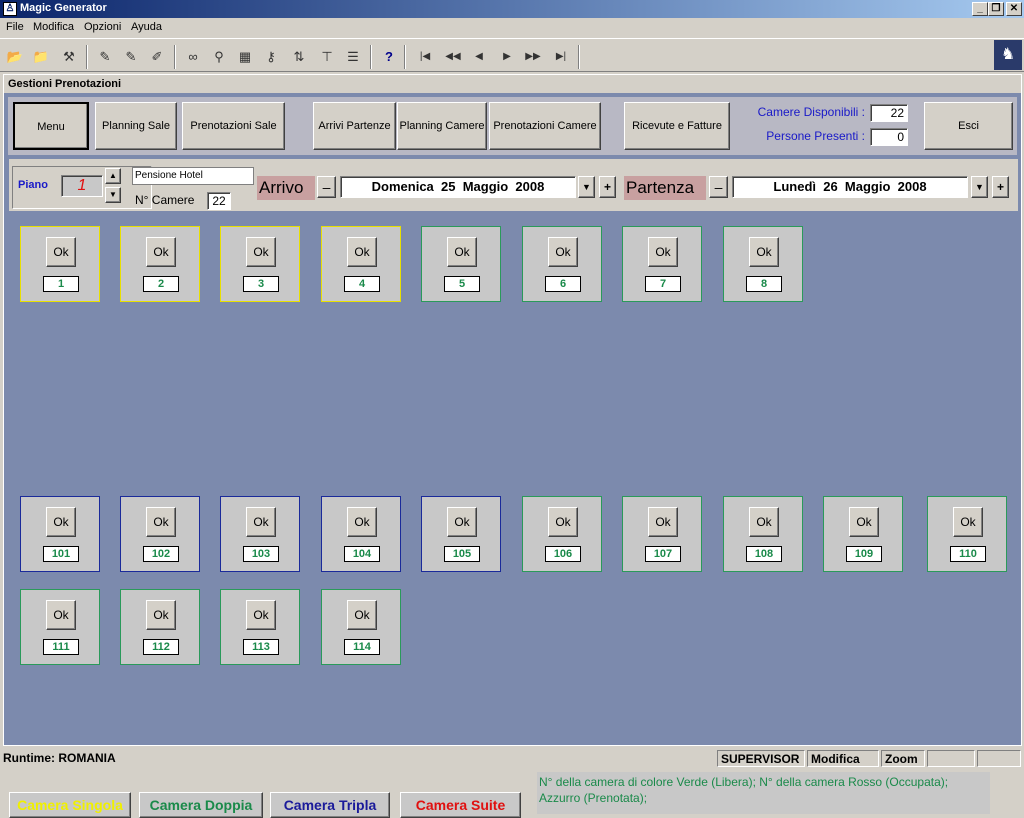 The height and width of the screenshot is (818, 1024). What do you see at coordinates (261, 284) in the screenshot?
I see `room-number: 3` at bounding box center [261, 284].